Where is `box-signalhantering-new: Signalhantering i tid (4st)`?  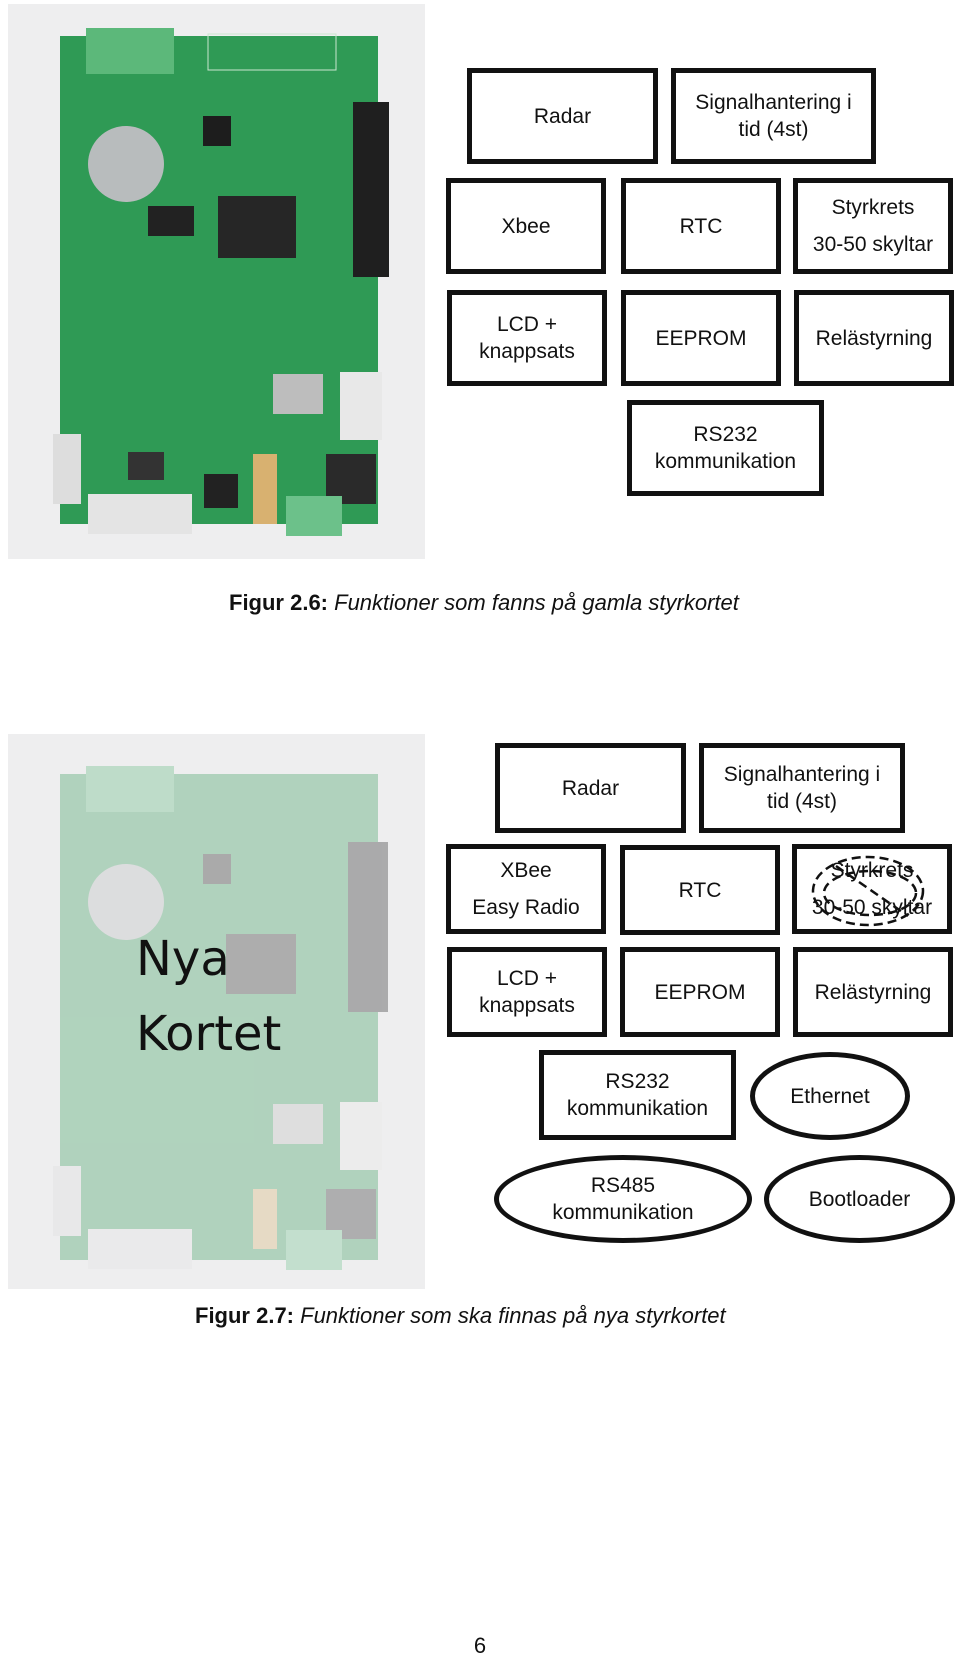
box-signalhantering-new: Signalhantering i tid (4st) is located at coordinates (802, 788).